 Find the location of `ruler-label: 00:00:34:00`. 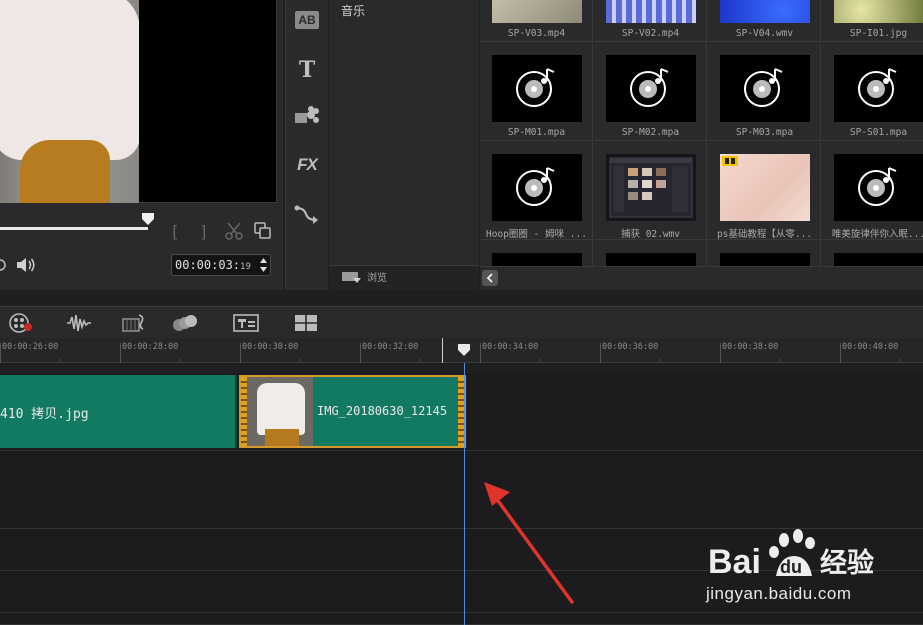

ruler-label: 00:00:34:00 is located at coordinates (510, 347).